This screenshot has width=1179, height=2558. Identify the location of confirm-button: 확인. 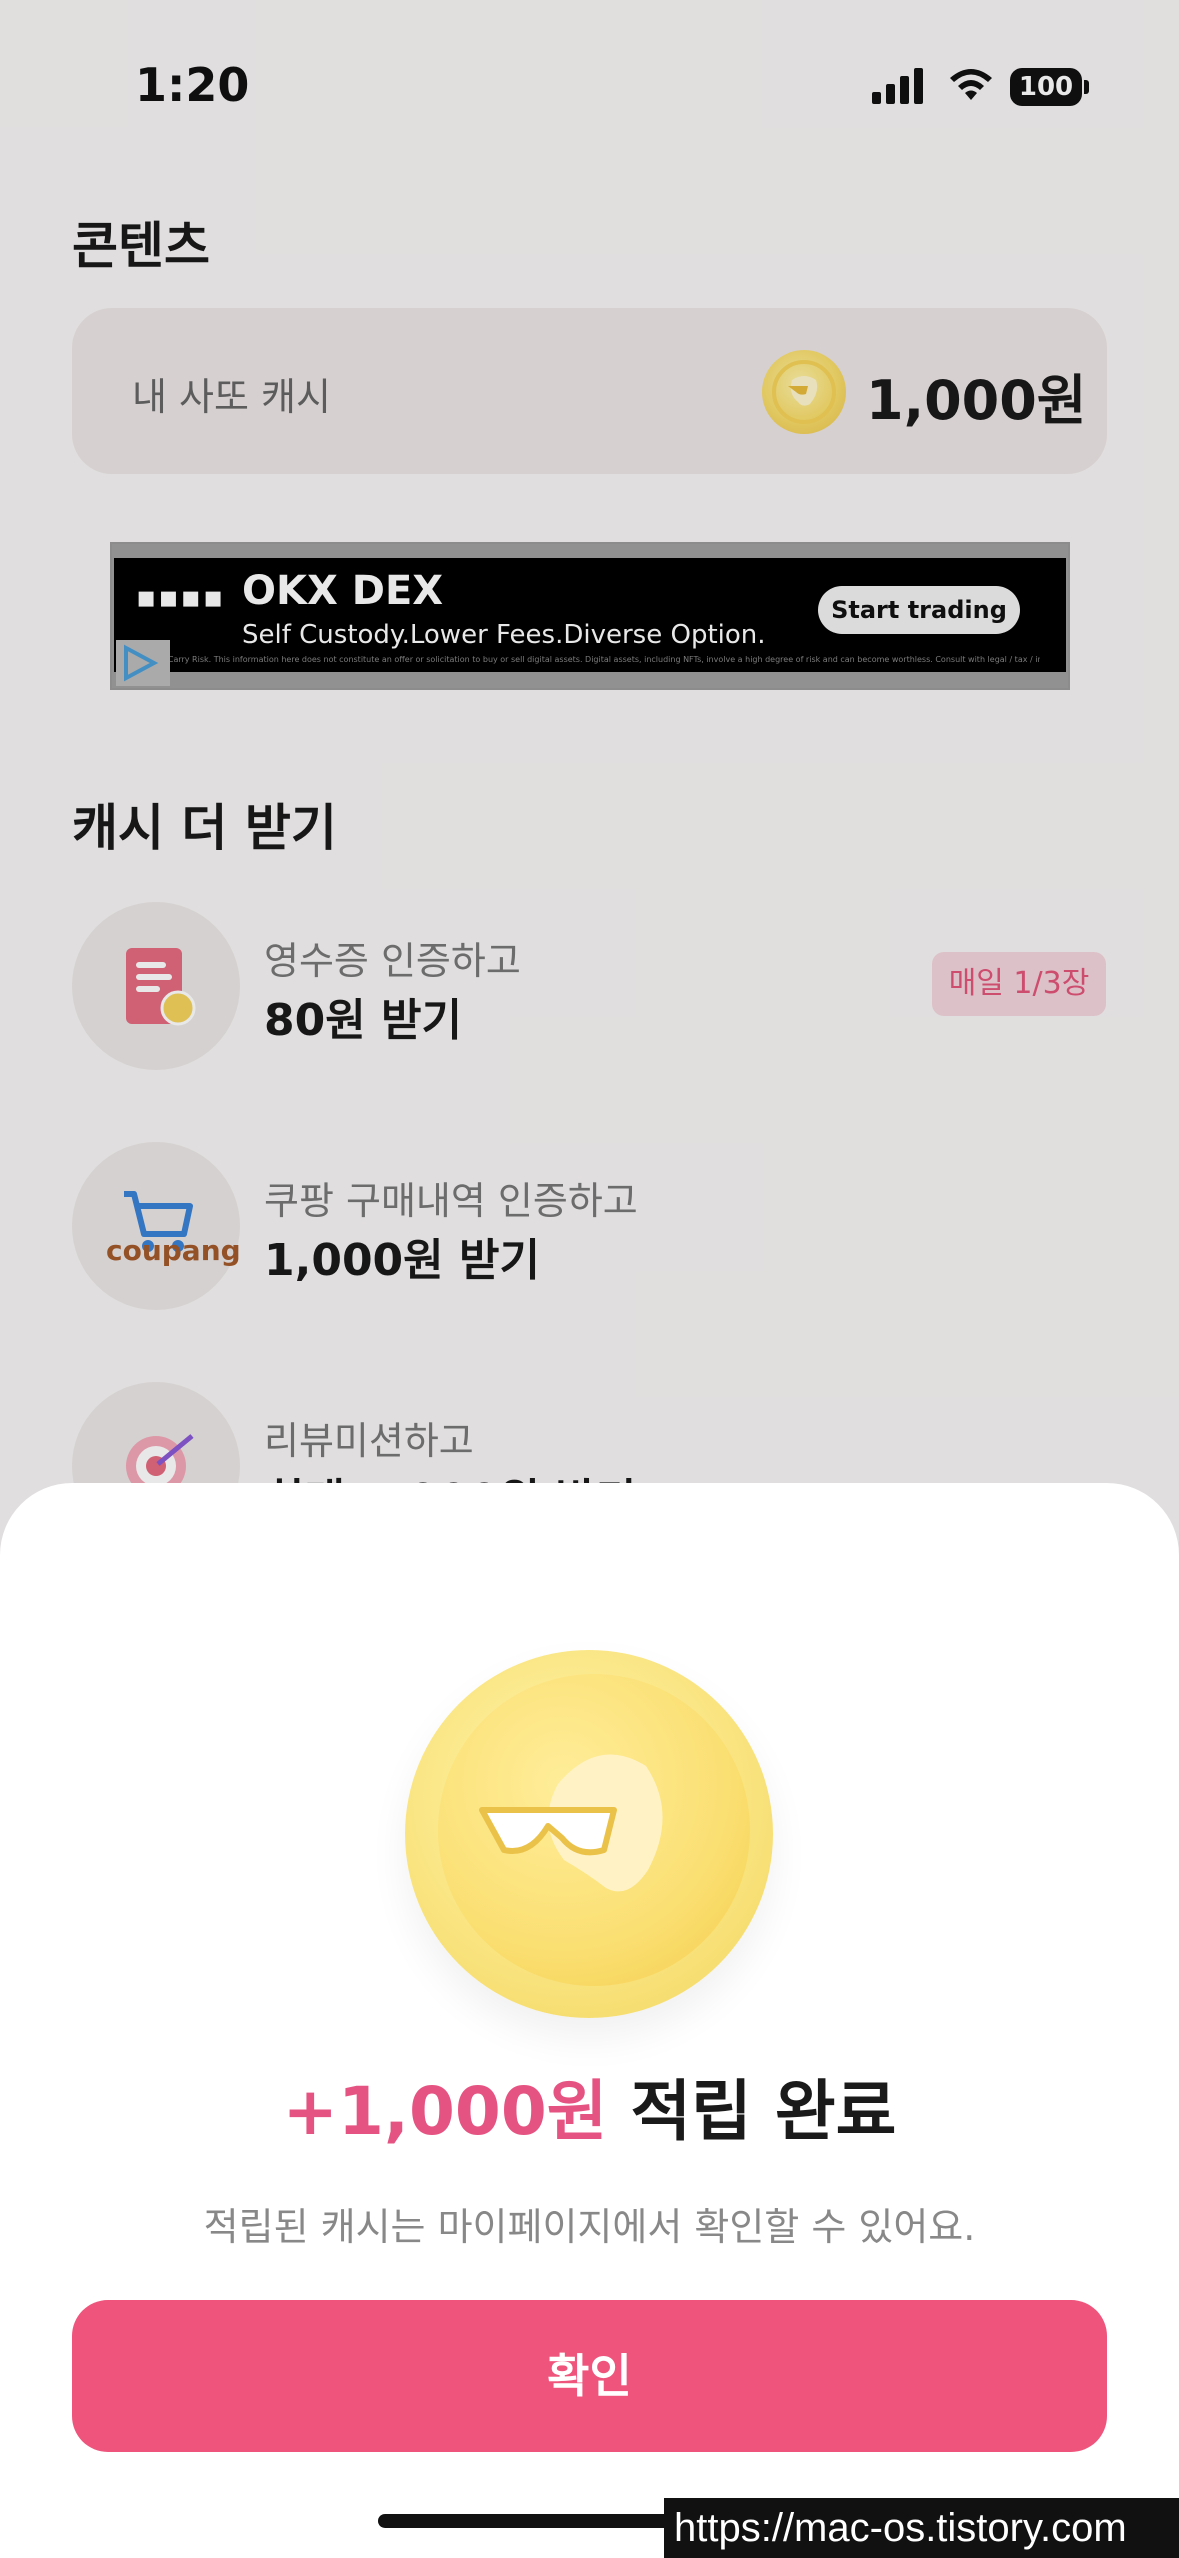
(589, 2376).